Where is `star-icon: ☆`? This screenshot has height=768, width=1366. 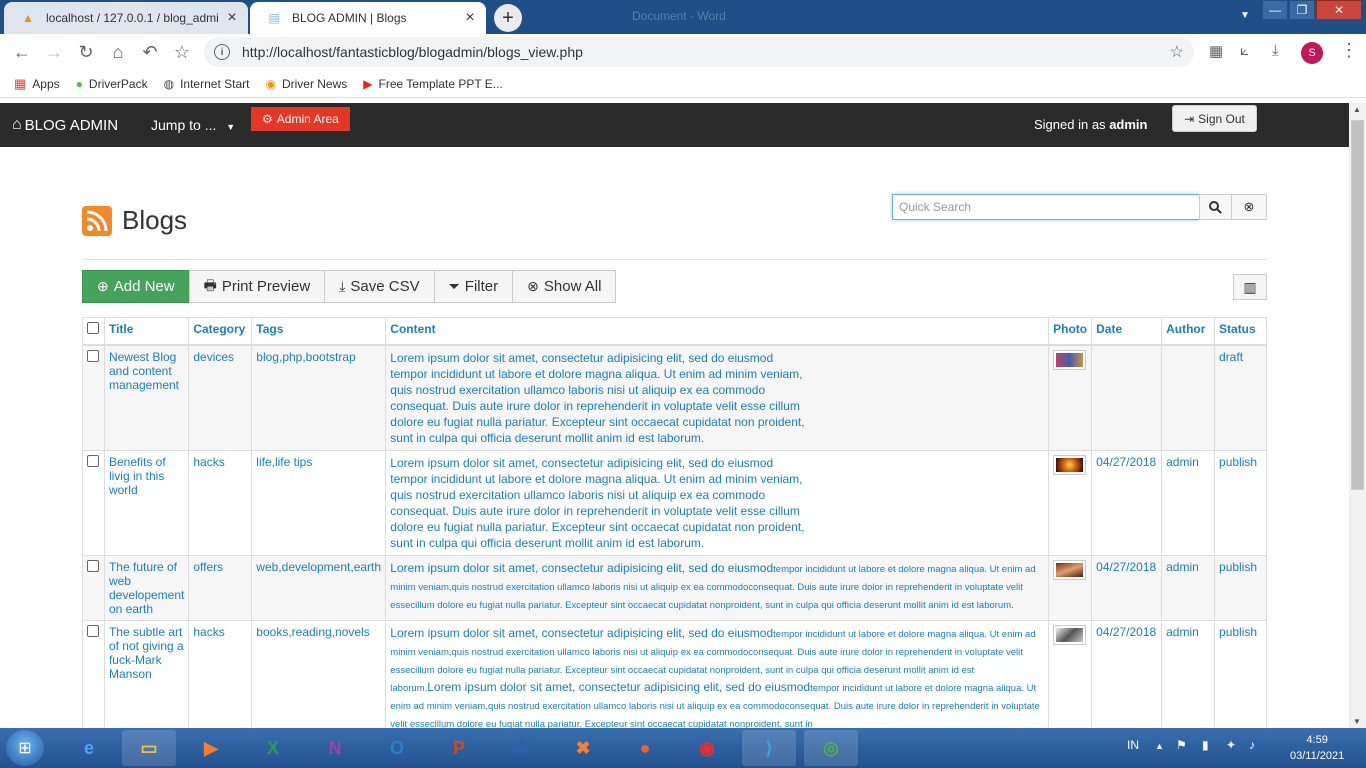 star-icon: ☆ is located at coordinates (182, 52).